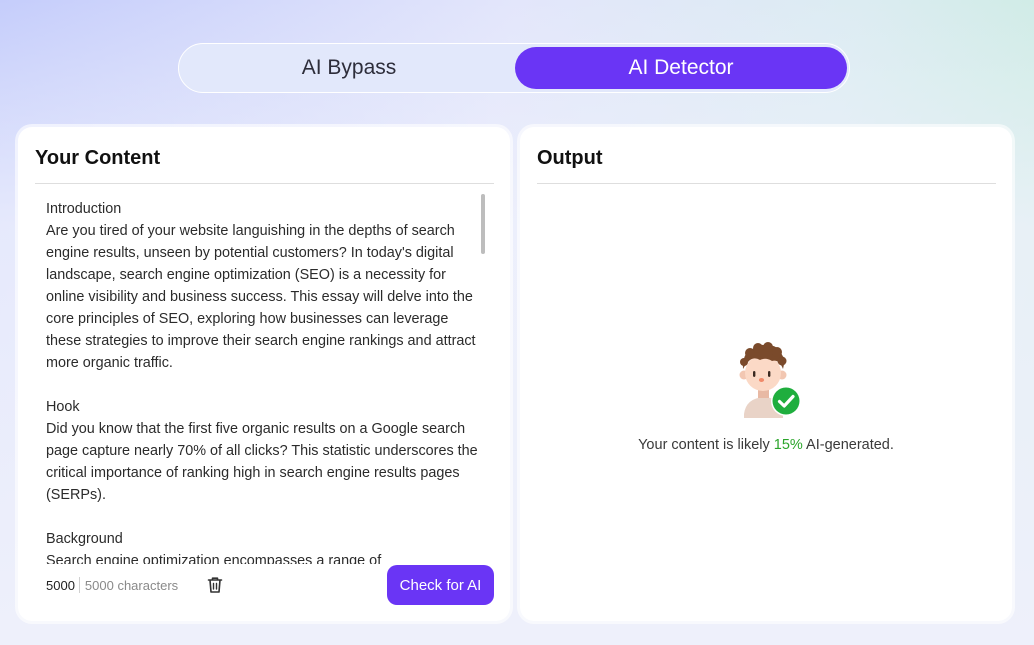 The image size is (1034, 645). I want to click on result-suffix: AI-generated., so click(848, 445).